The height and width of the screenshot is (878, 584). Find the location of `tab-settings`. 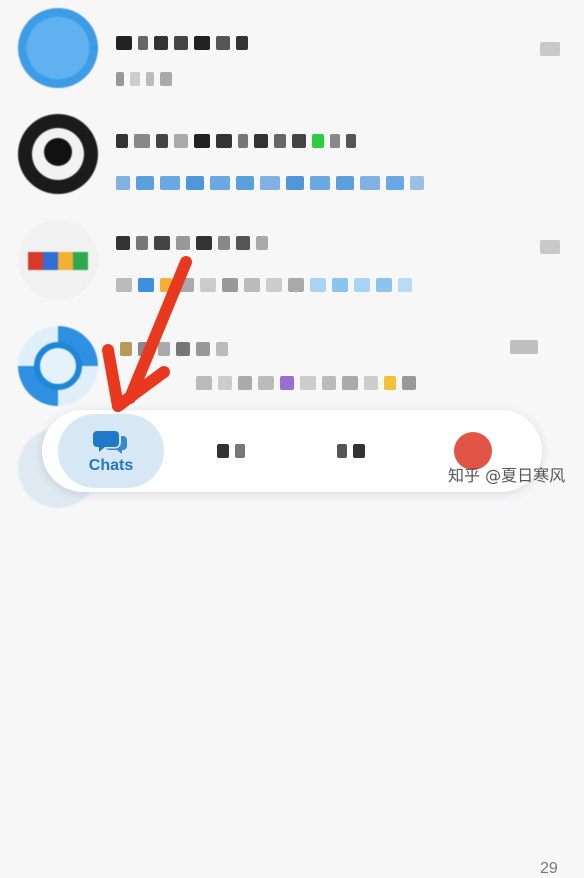

tab-settings is located at coordinates (351, 451).